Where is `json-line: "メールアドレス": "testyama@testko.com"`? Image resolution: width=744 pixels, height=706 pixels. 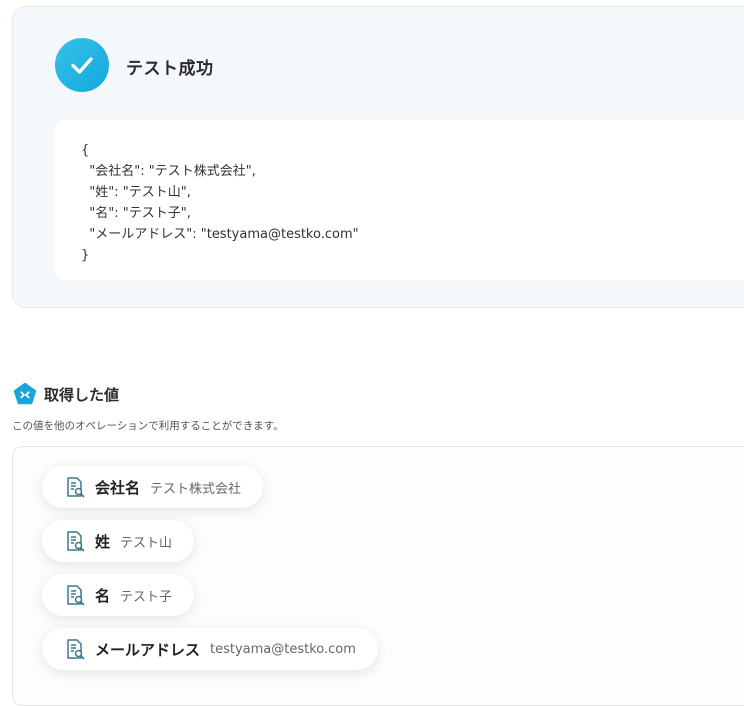
json-line: "メールアドレス": "testyama@testko.com" is located at coordinates (220, 234).